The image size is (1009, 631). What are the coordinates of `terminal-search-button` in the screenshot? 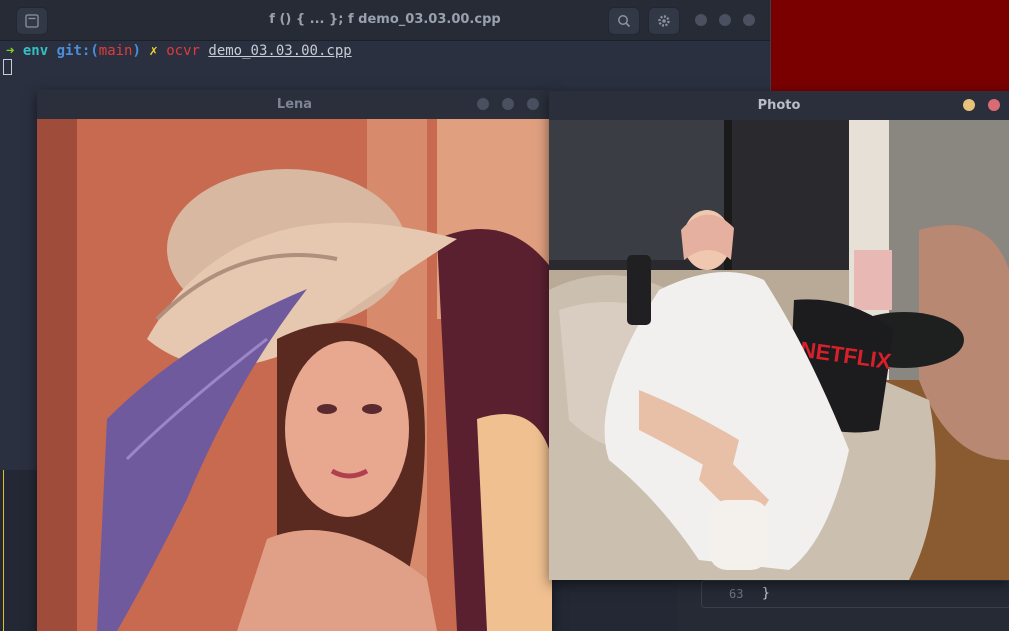 It's located at (624, 21).